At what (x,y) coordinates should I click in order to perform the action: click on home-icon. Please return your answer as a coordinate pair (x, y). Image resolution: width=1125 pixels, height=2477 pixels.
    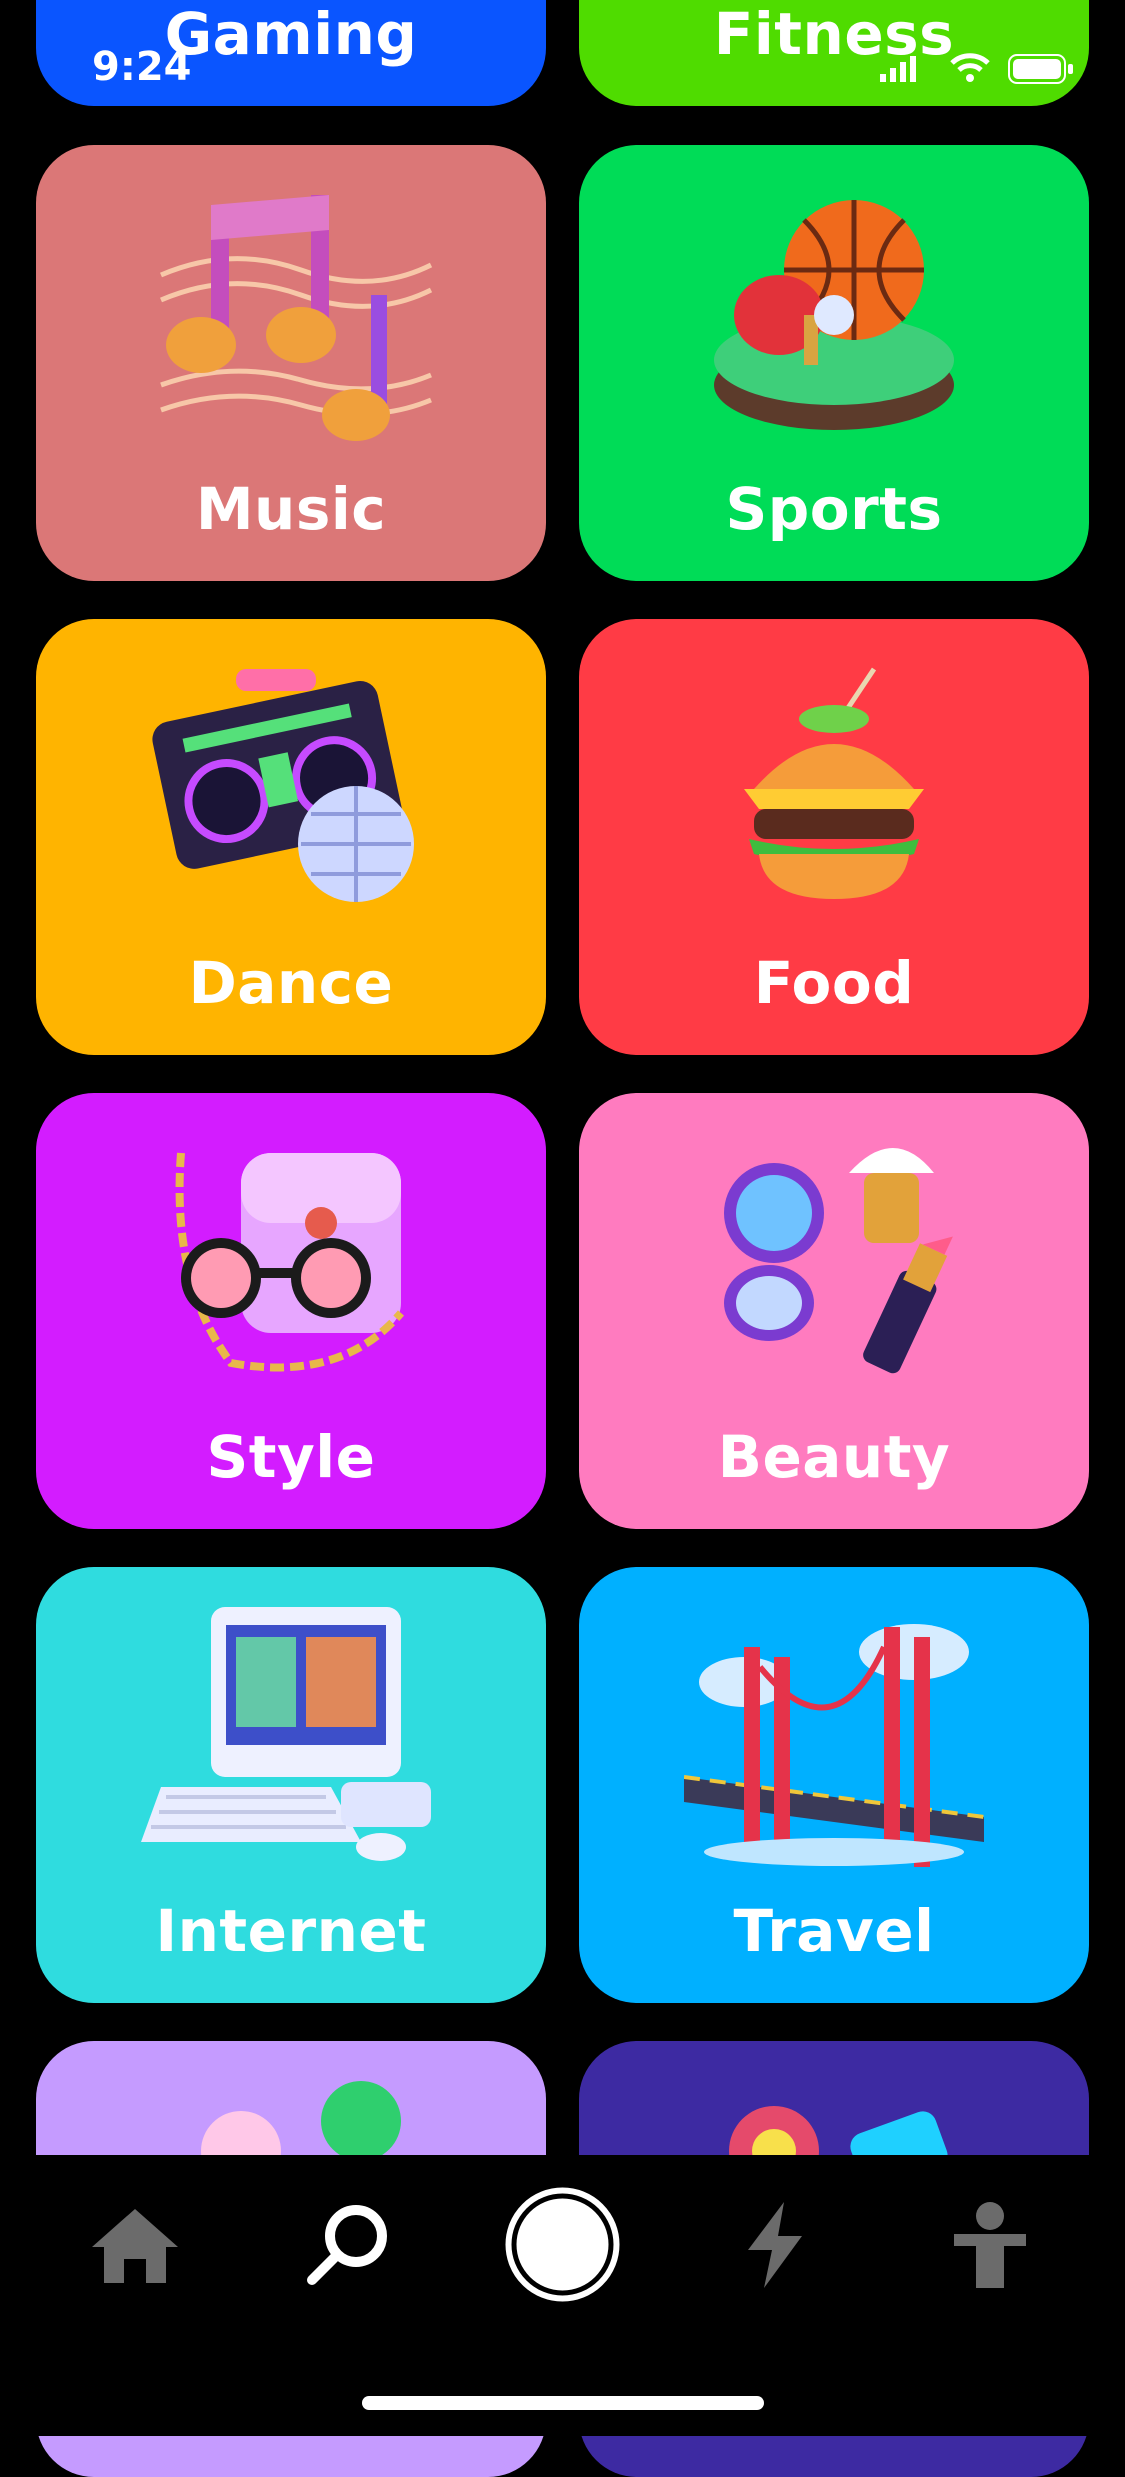
    Looking at the image, I should click on (135, 2246).